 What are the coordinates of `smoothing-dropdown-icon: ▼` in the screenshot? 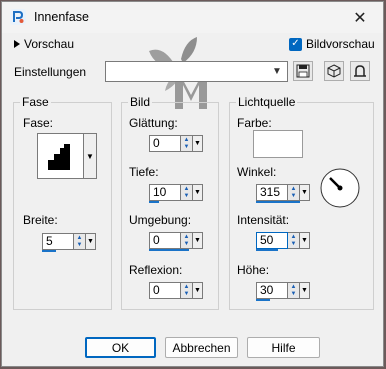 It's located at (198, 143).